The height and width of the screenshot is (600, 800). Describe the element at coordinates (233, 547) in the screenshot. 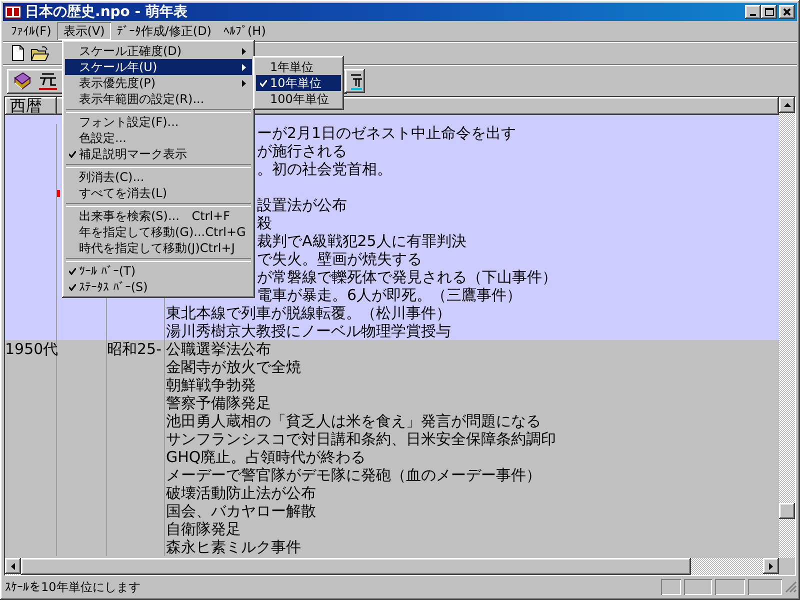

I see `event-text: 森永ヒ素ミルク事件` at that location.